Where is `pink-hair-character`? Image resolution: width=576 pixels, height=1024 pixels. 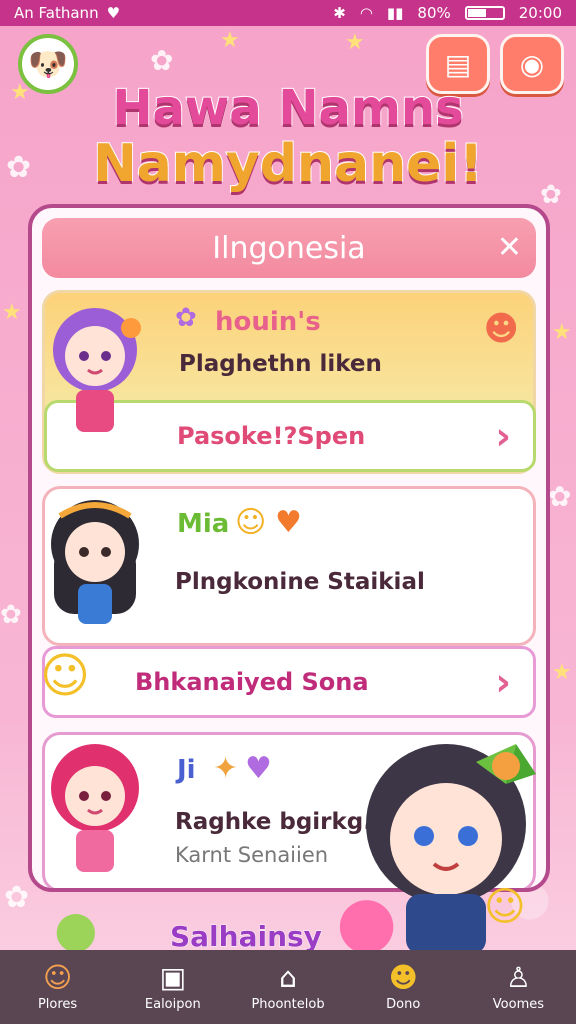
pink-hair-character is located at coordinates (95, 808).